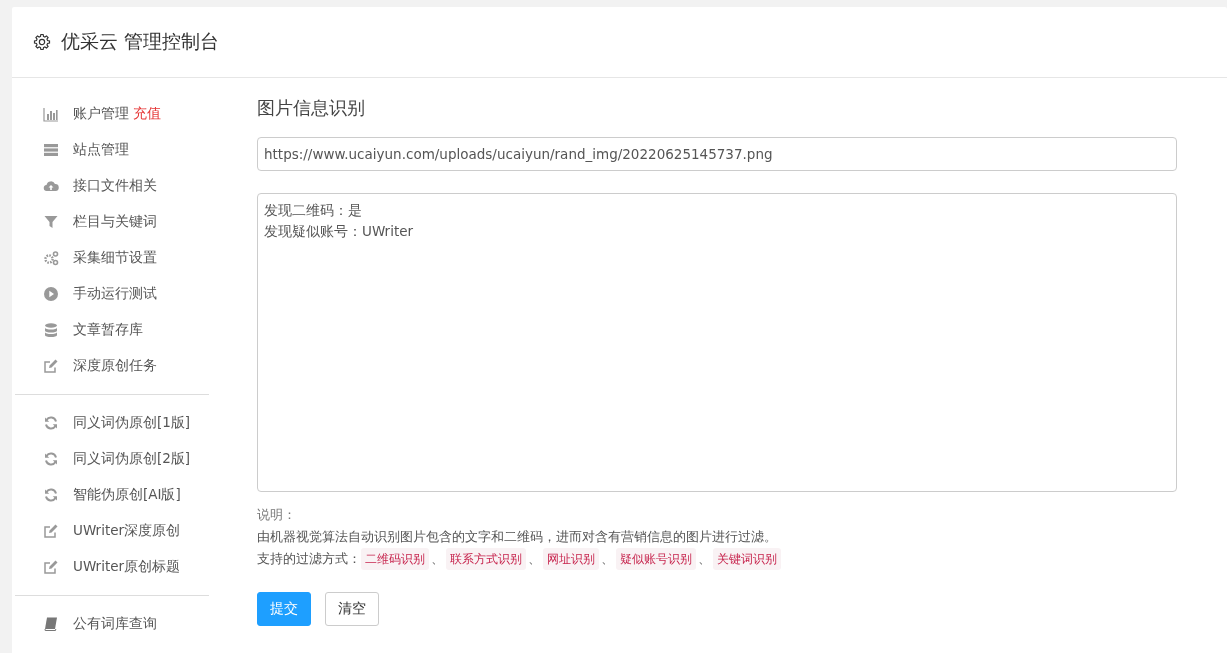 The width and height of the screenshot is (1227, 653). What do you see at coordinates (127, 567) in the screenshot?
I see `sidebar-item: UWriter原创标题` at bounding box center [127, 567].